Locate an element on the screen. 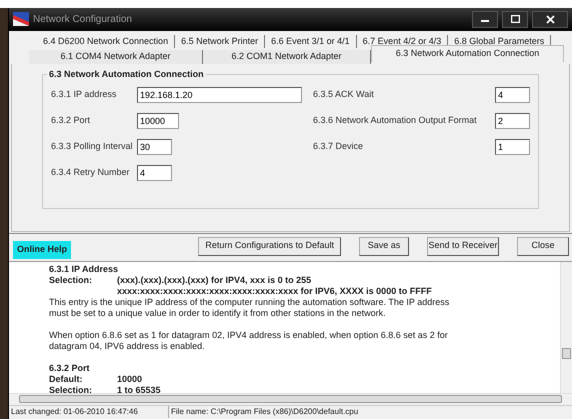 Image resolution: width=572 pixels, height=419 pixels. help-paragraph: This entry is the unique IP address of the computer running the automation software. The IP address must be set to a unique value in order to identify it from other stations in the network. is located at coordinates (249, 307).